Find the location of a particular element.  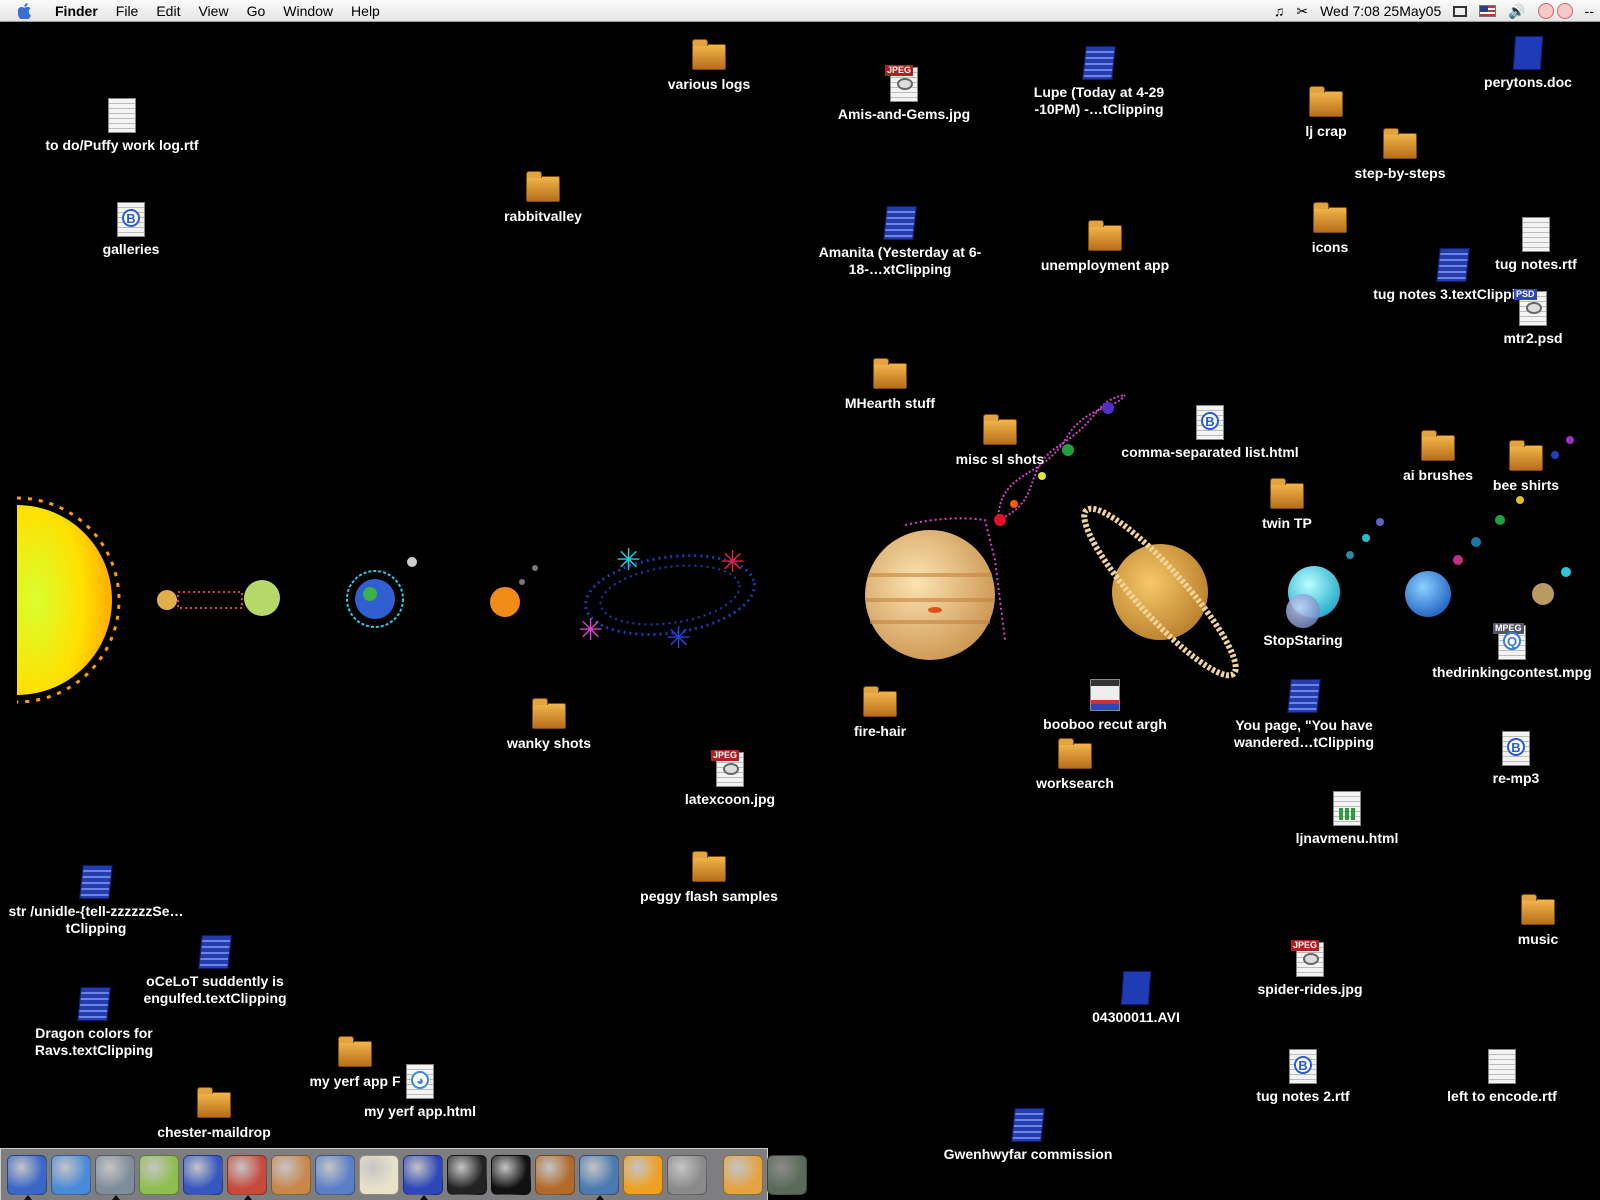

desktop-icon-worksearch: worksearch is located at coordinates (1075, 763).